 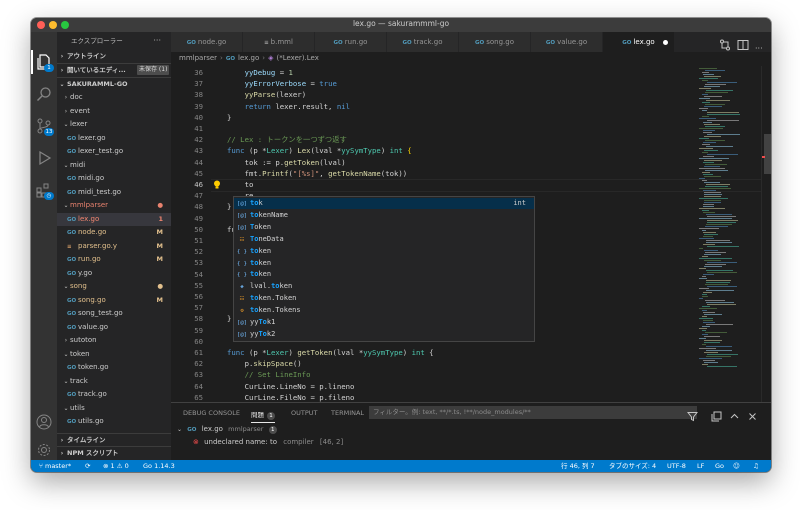 I want to click on tab-terminal: TERMINAL, so click(x=347, y=413).